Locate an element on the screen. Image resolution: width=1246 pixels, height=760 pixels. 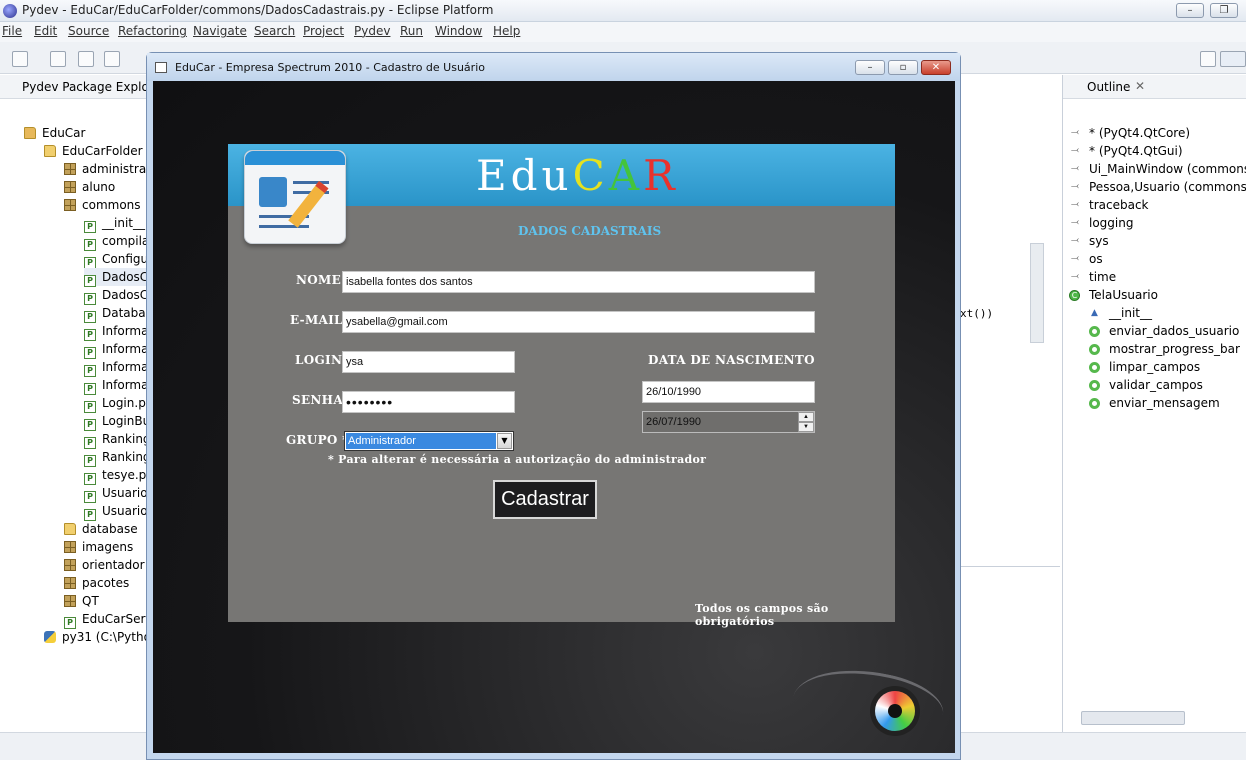
save-icon is located at coordinates (58, 59).